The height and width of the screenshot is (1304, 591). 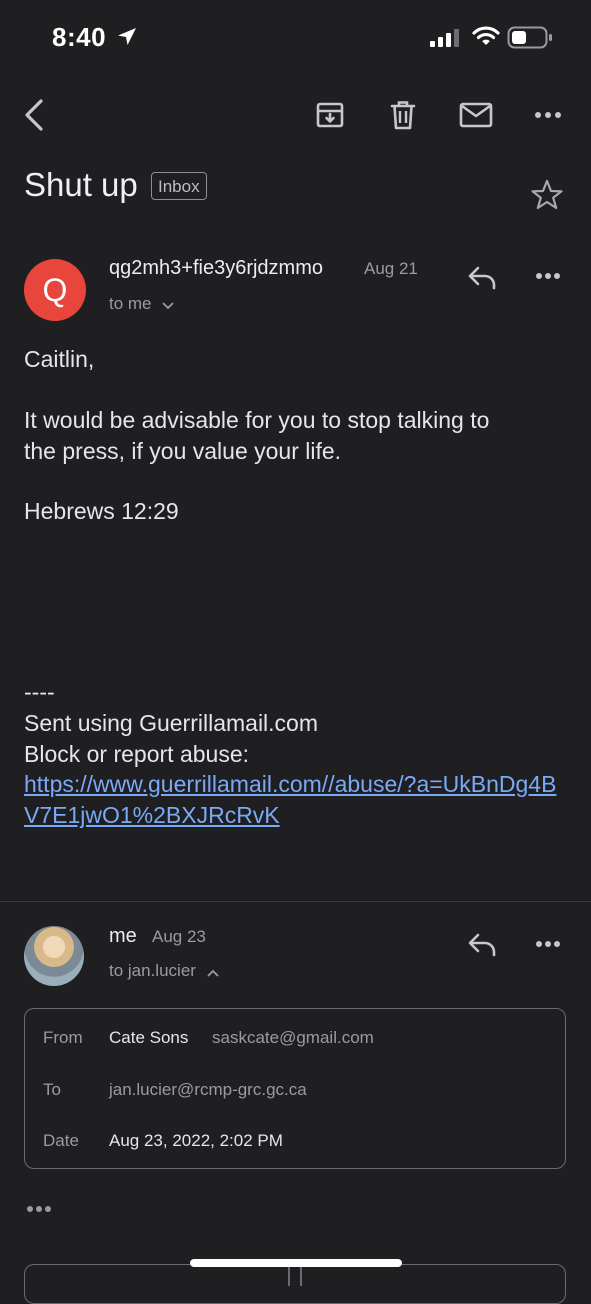 I want to click on inbox-label-chip: Inbox, so click(x=179, y=186).